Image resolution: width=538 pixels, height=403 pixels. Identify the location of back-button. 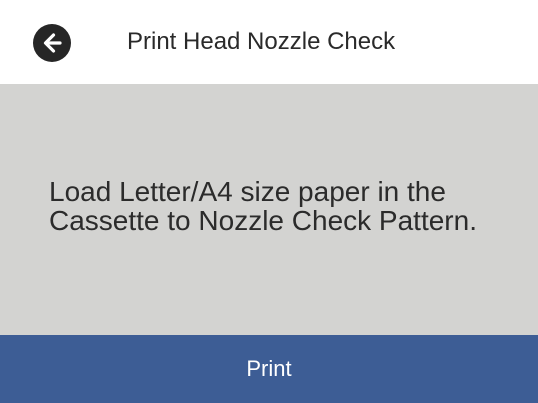
(52, 43).